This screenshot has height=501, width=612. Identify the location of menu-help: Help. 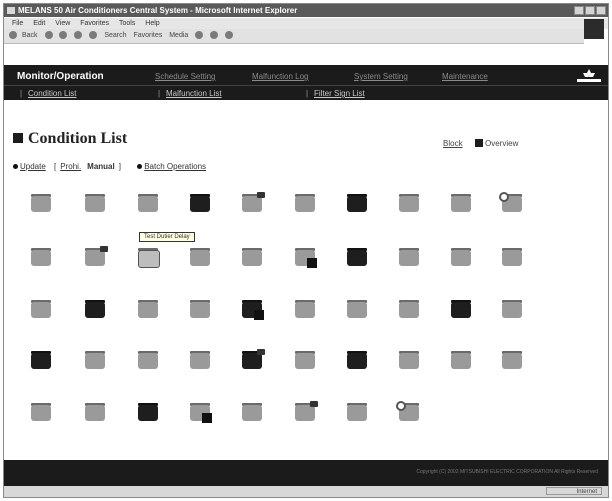
(152, 23).